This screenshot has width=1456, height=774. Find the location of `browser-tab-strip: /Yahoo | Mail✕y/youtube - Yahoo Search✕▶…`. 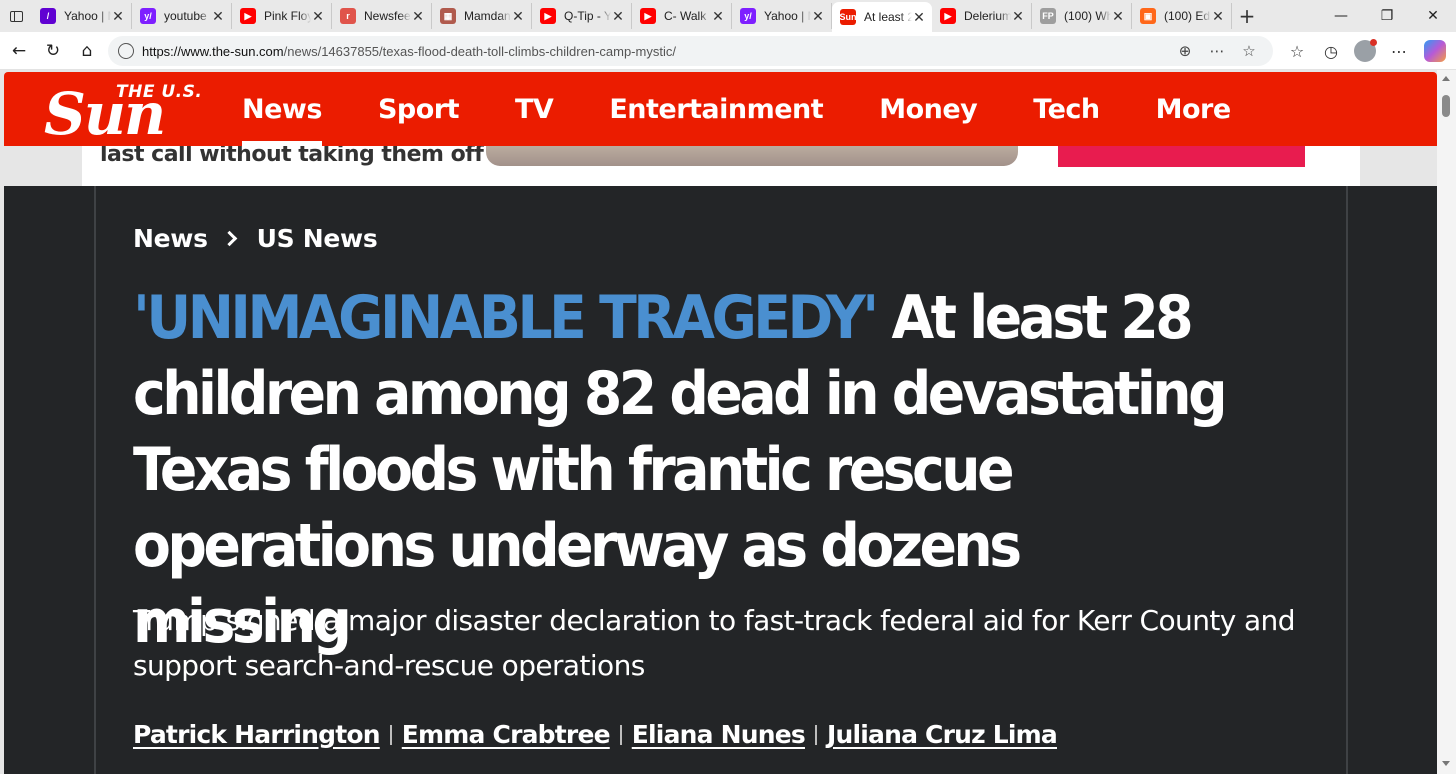

browser-tab-strip: /Yahoo | Mail✕y/youtube - Yahoo Search✕▶… is located at coordinates (728, 16).